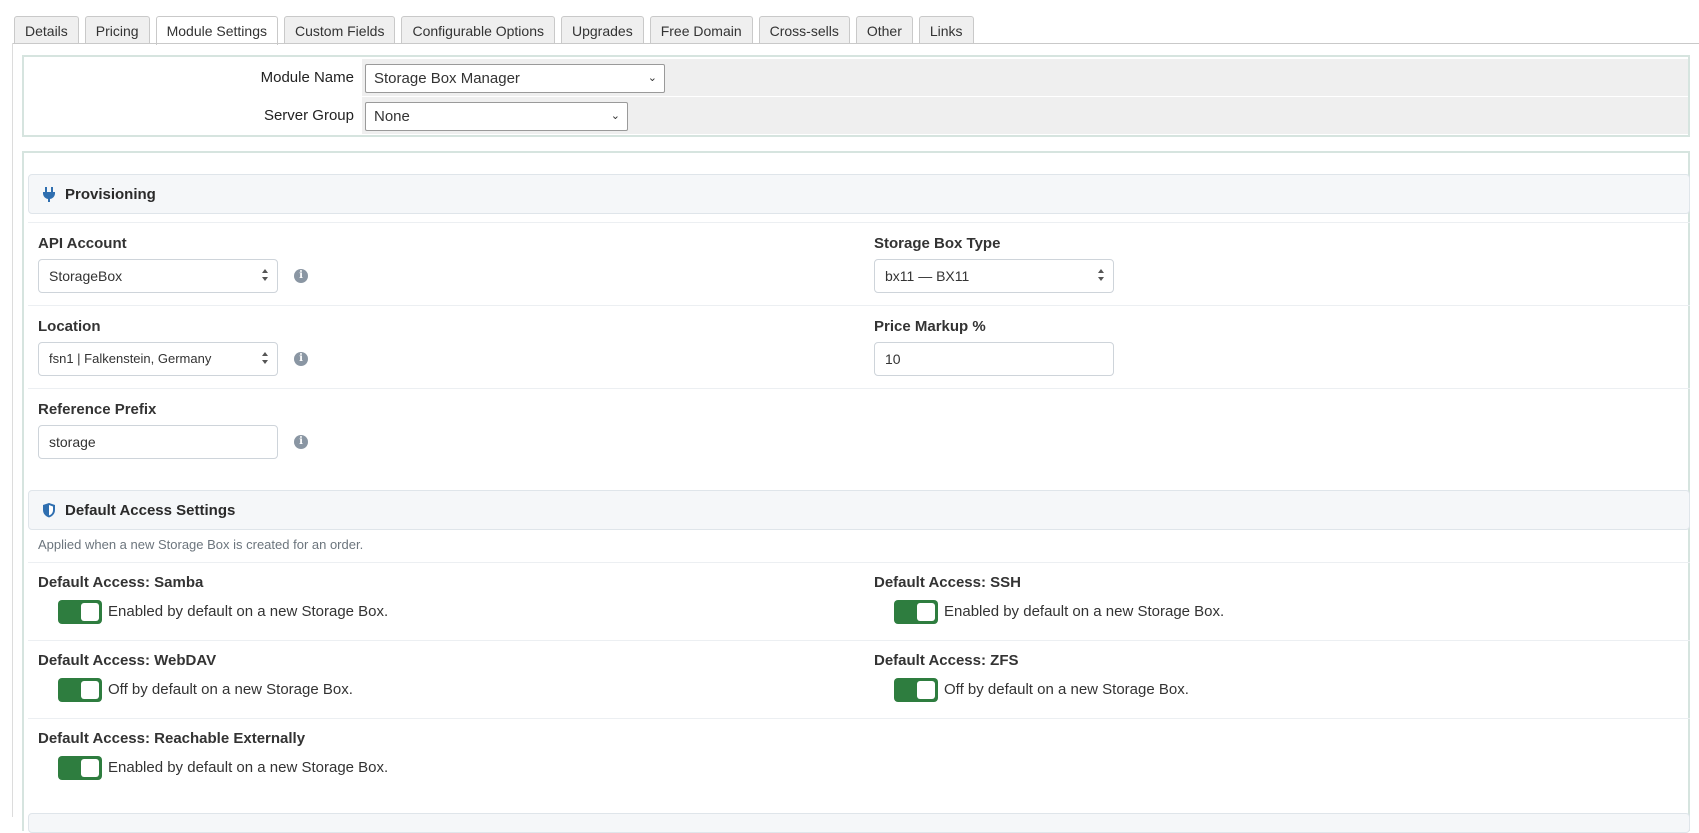  I want to click on zfs-description: Off by default on a new Storage Box., so click(1066, 689).